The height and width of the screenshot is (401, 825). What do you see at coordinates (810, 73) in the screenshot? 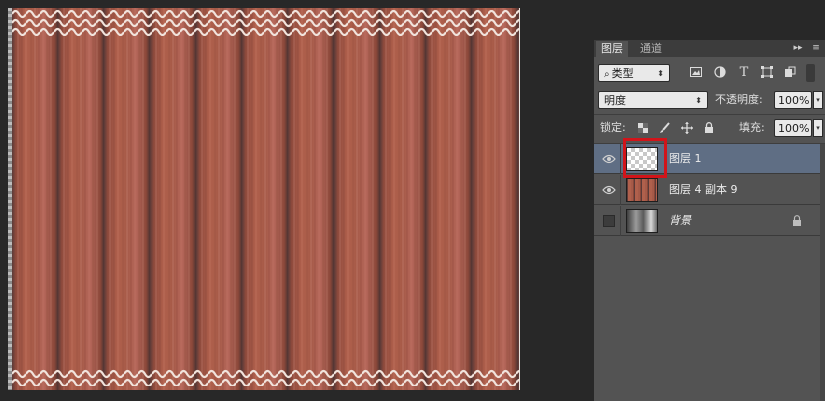
I see `filter-toggle` at bounding box center [810, 73].